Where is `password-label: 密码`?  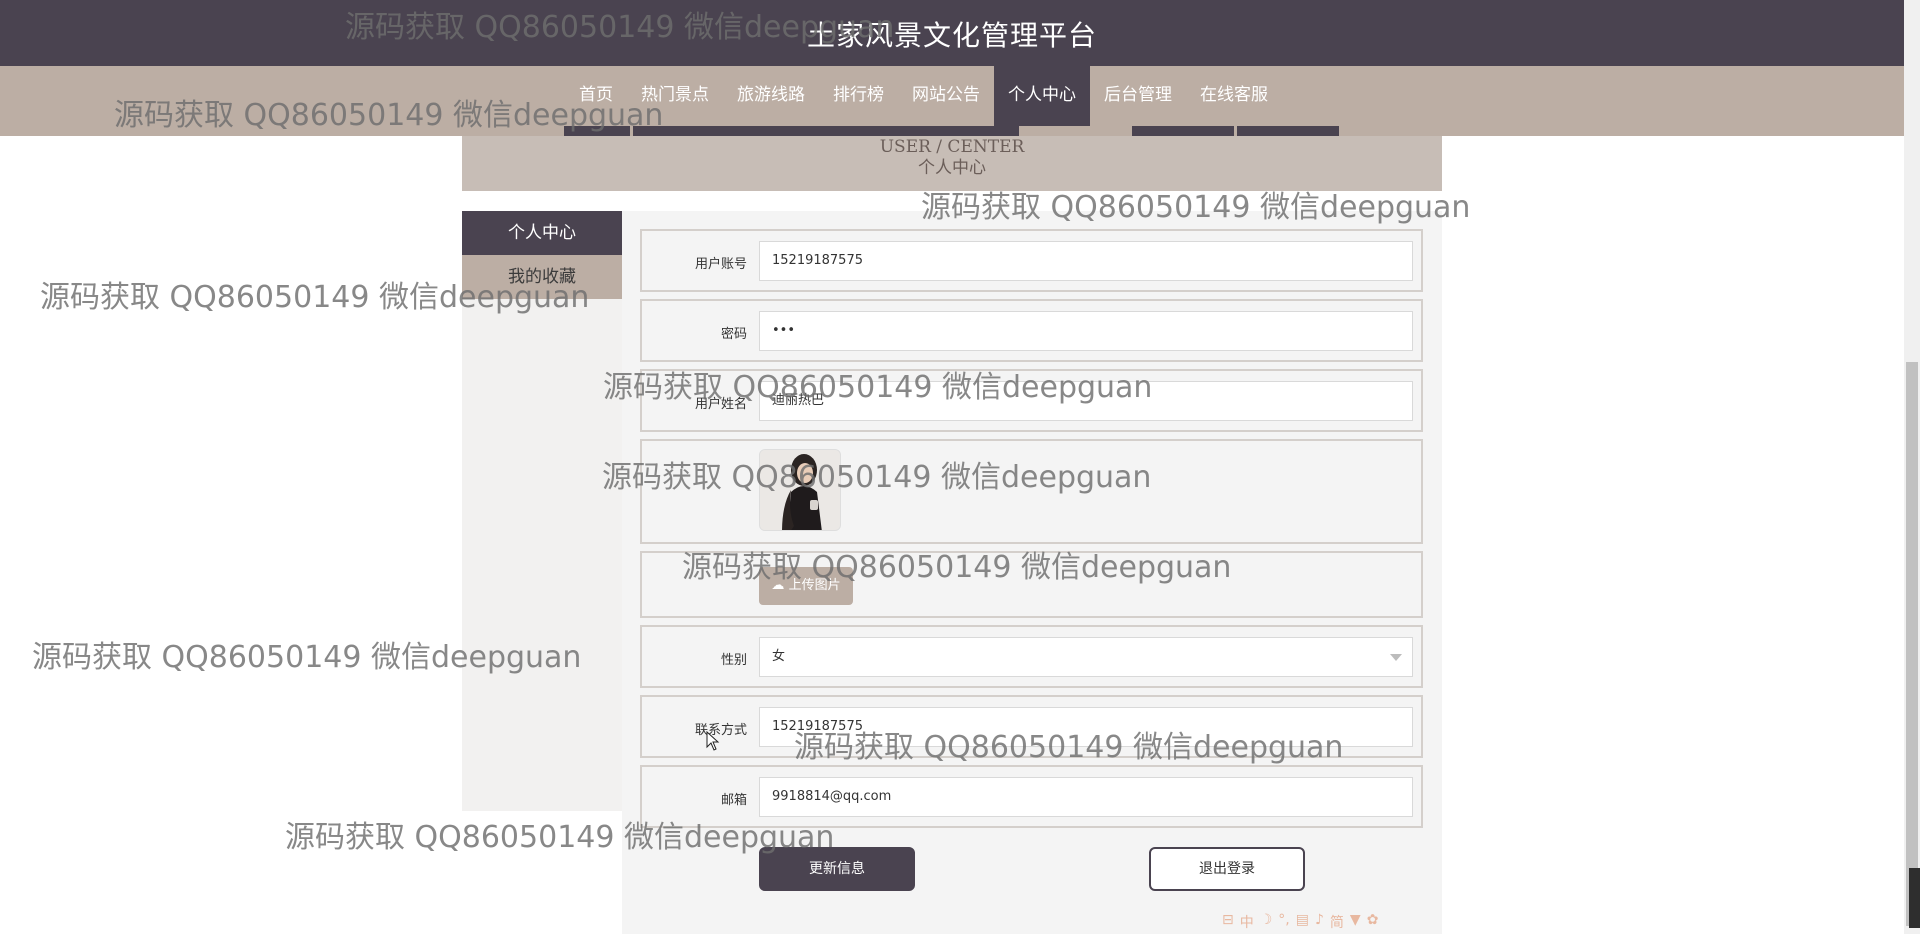 password-label: 密码 is located at coordinates (733, 334).